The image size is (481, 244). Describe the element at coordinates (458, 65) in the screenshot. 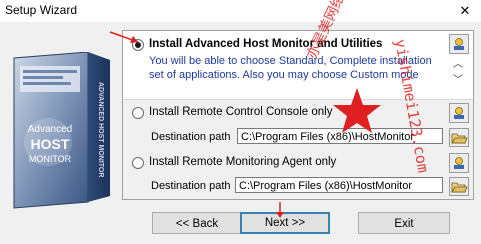

I see `scroll-up-icon: ︿` at that location.